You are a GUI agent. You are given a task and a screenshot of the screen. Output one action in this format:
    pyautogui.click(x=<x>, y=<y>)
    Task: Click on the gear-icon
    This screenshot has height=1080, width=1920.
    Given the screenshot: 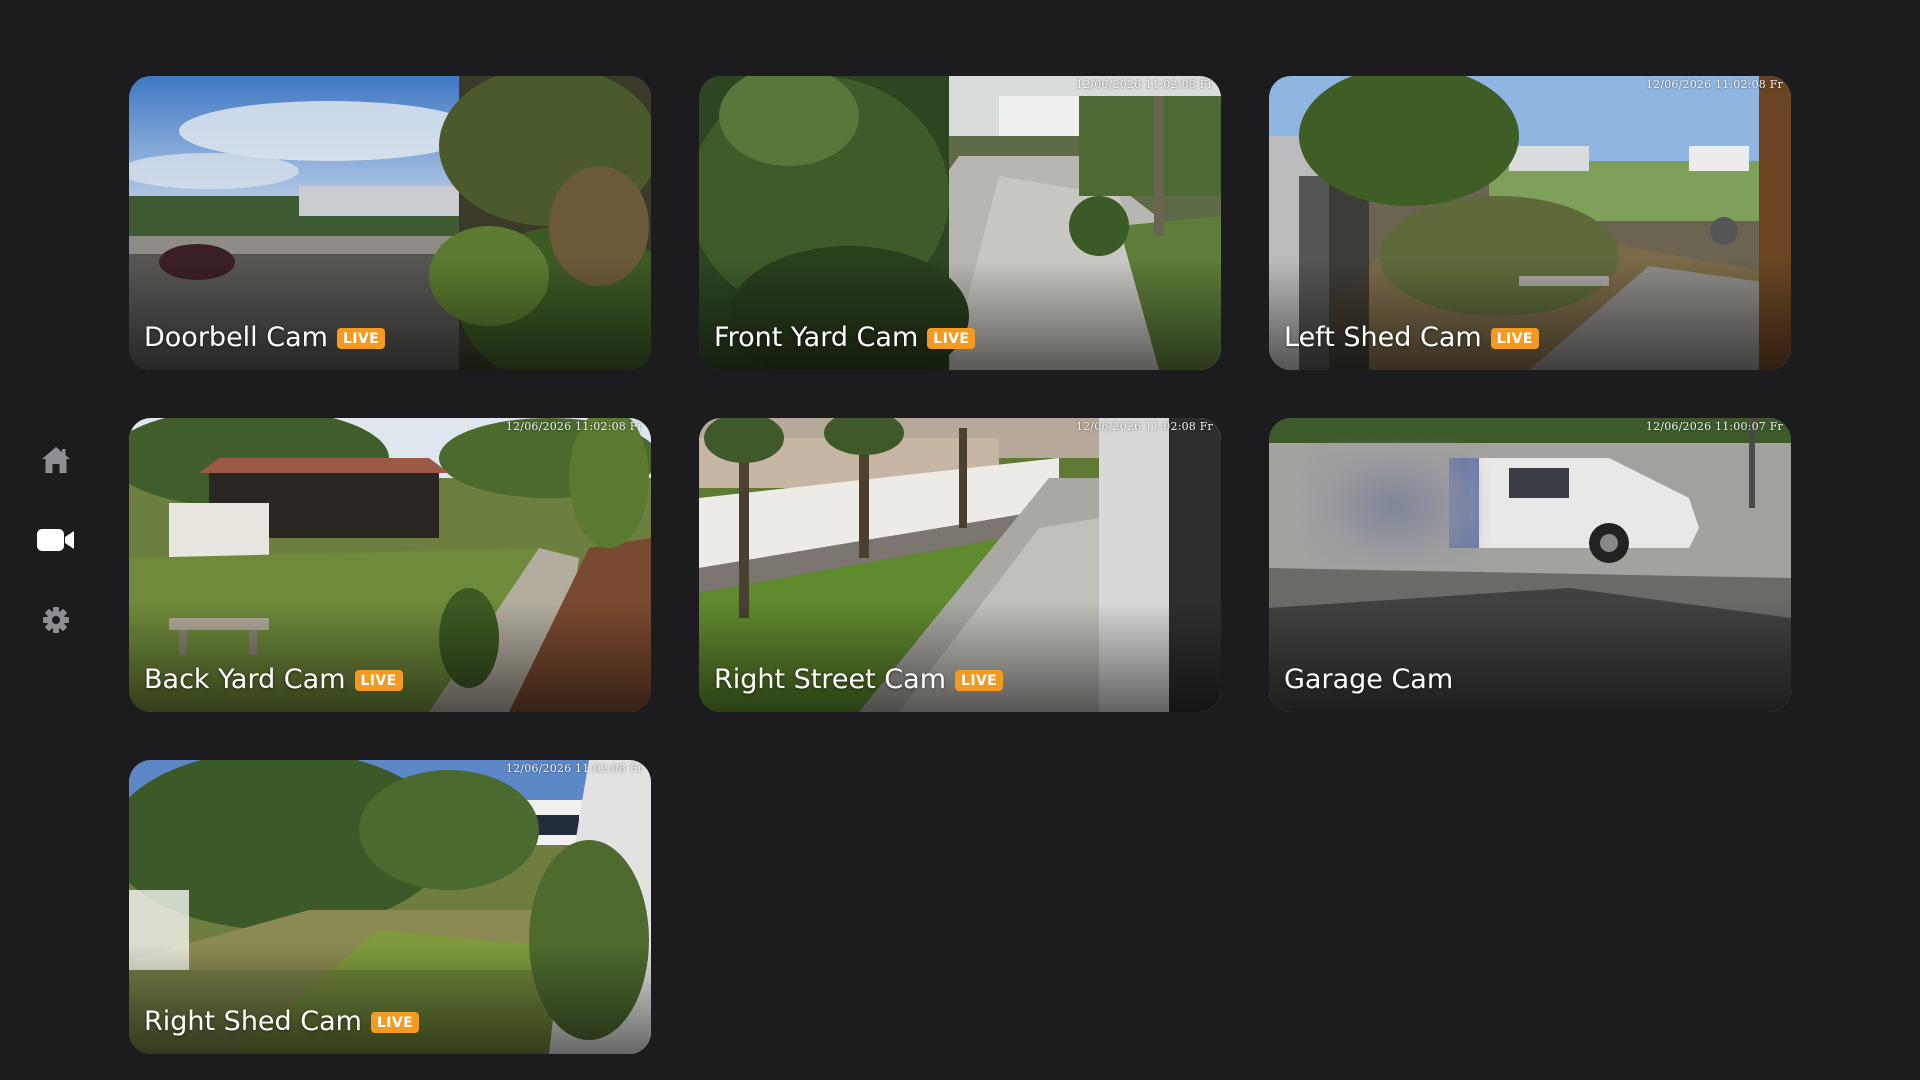 What is the action you would take?
    pyautogui.click(x=56, y=620)
    